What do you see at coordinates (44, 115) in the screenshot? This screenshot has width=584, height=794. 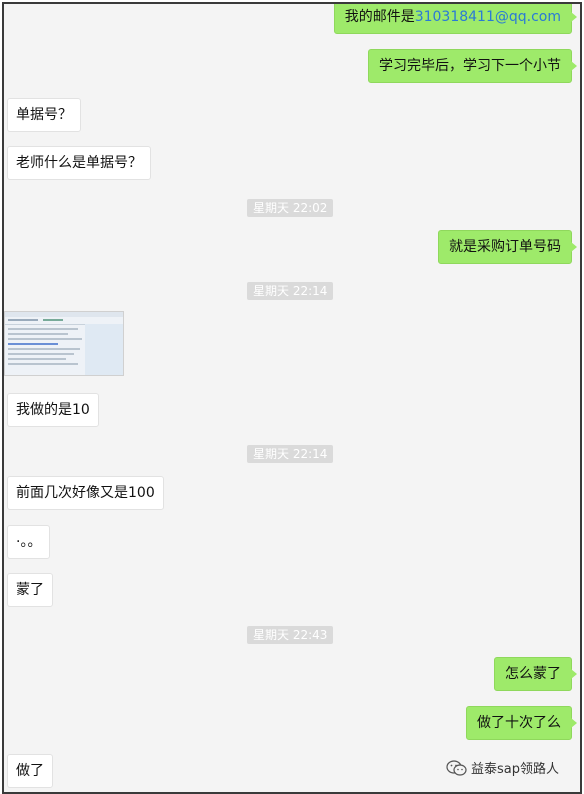 I see `message-received: 单据号？` at bounding box center [44, 115].